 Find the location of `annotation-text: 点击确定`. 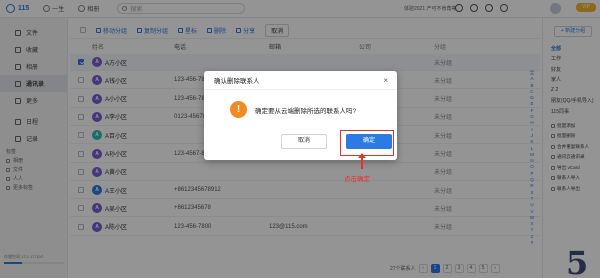

annotation-text: 点击确定 is located at coordinates (357, 179).